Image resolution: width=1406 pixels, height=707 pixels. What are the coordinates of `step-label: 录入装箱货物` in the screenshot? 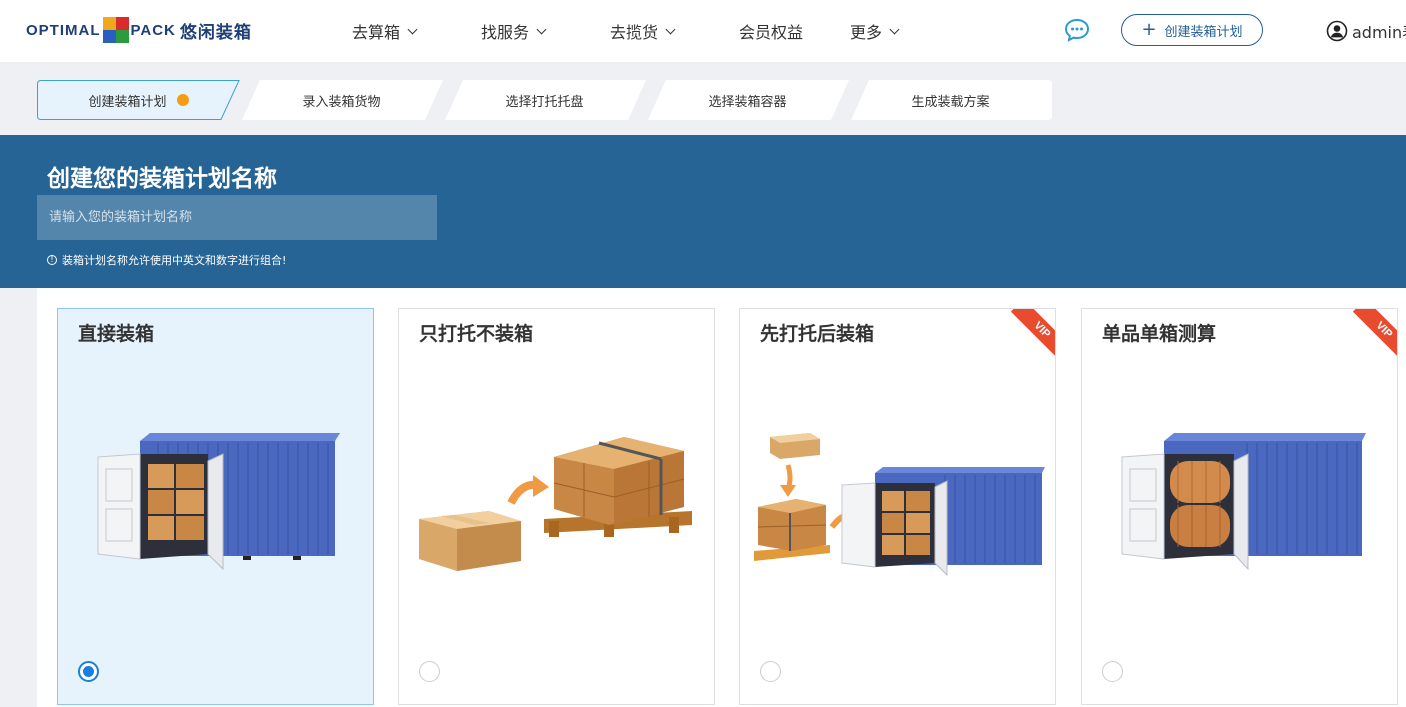 It's located at (341, 102).